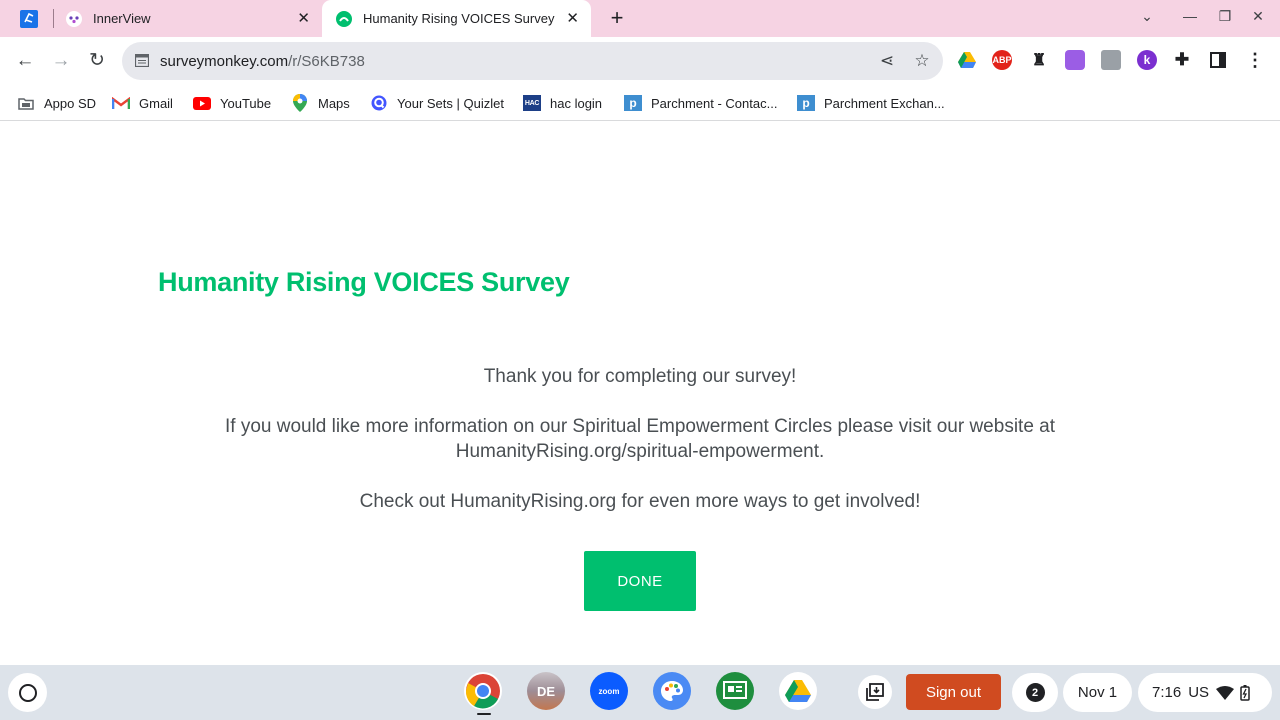  What do you see at coordinates (379, 103) in the screenshot?
I see `quizlet-icon` at bounding box center [379, 103].